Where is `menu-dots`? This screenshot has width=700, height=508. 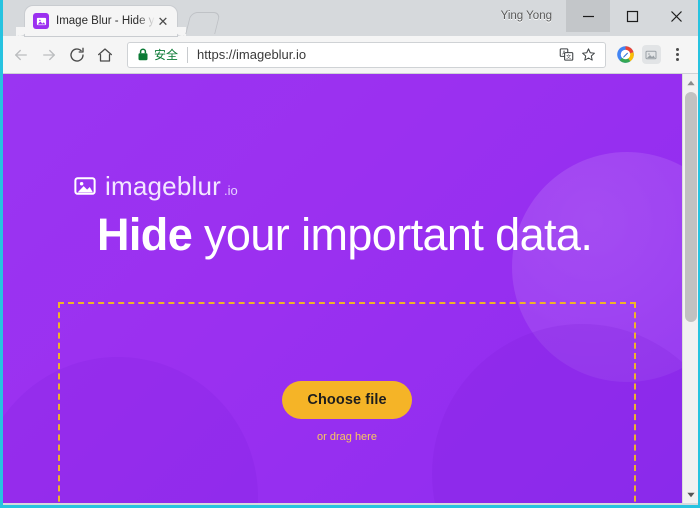
menu-dots is located at coordinates (677, 54).